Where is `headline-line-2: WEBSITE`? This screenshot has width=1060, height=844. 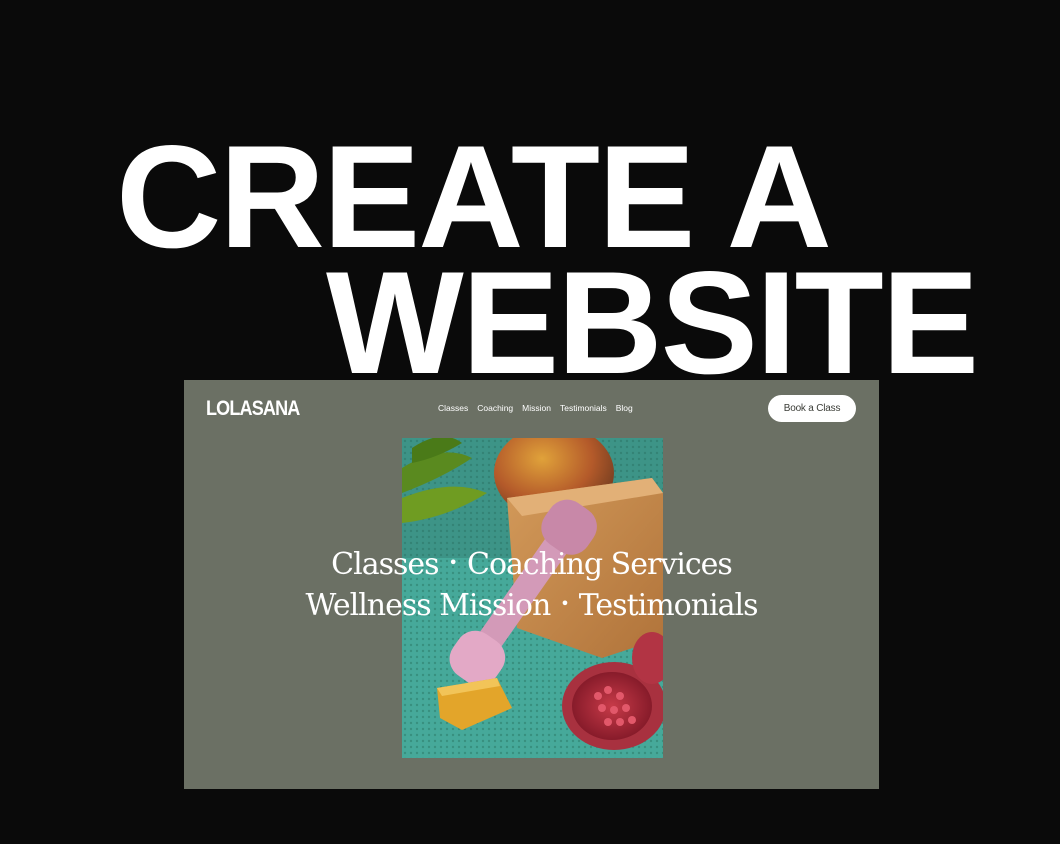 headline-line-2: WEBSITE is located at coordinates (652, 322).